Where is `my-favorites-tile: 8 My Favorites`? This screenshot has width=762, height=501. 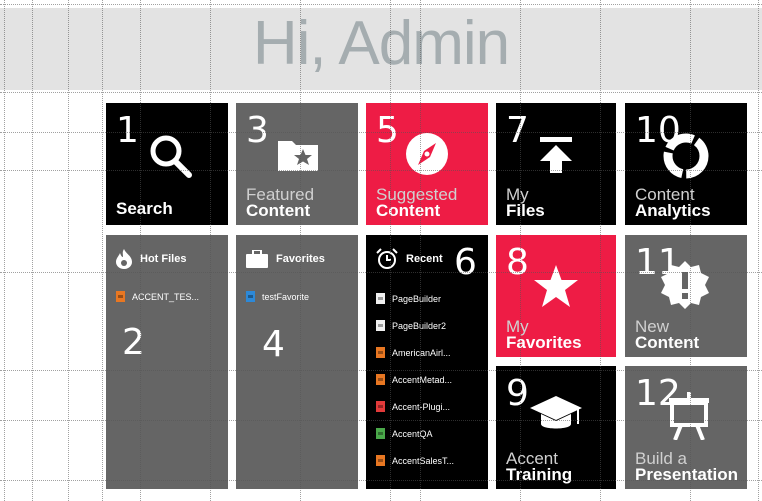
my-favorites-tile: 8 My Favorites is located at coordinates (556, 296).